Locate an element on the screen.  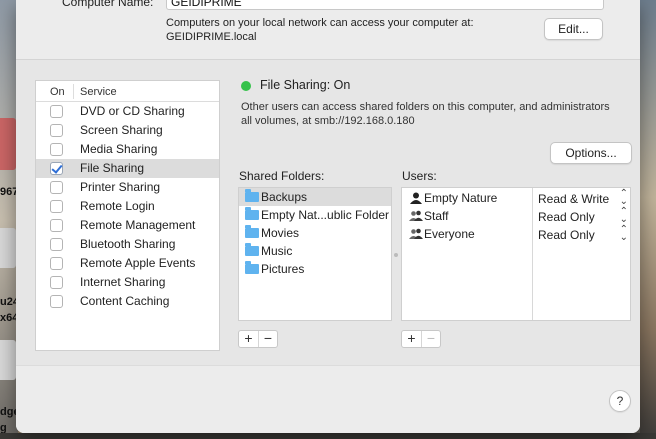
folder-row-music: Music is located at coordinates (315, 251).